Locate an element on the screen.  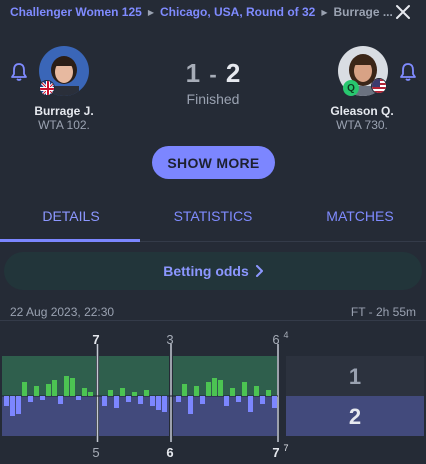
tab-bar: DETAILS STATISTICS MATCHES is located at coordinates (213, 219).